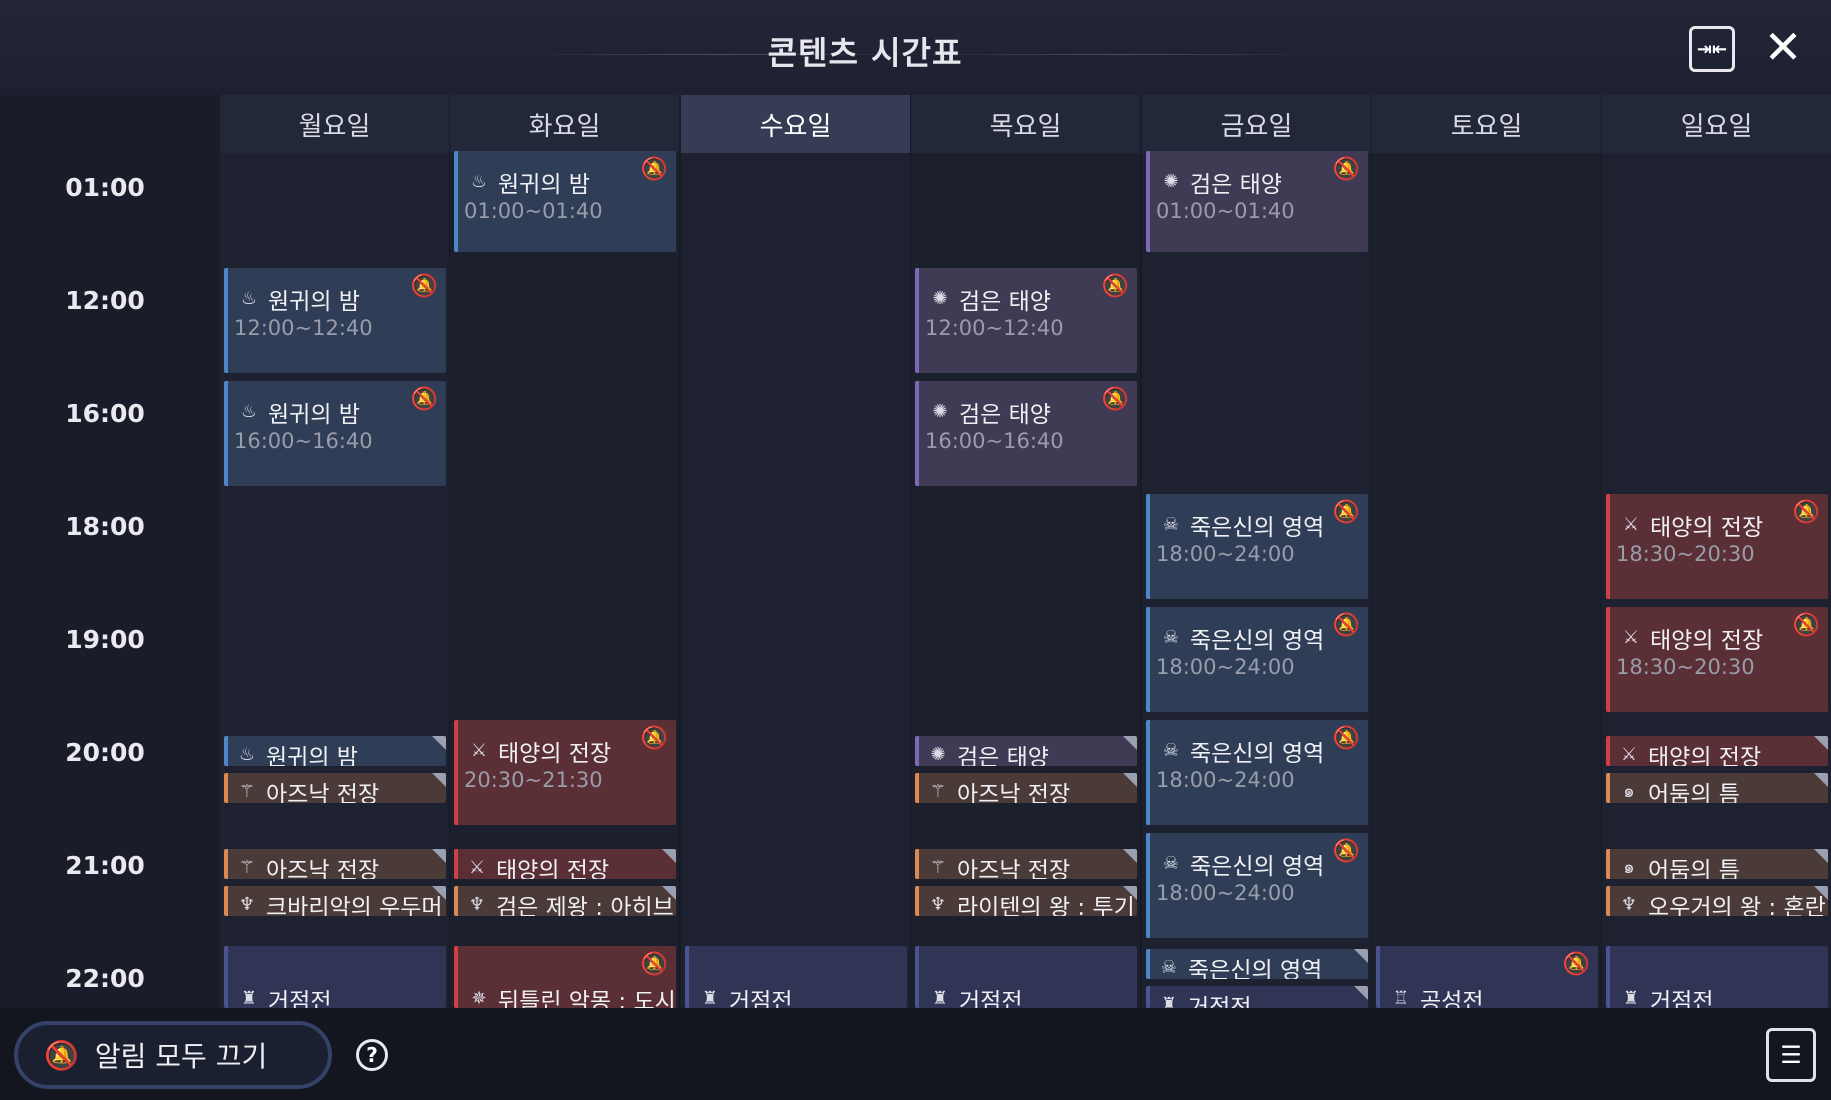  I want to click on schedule-event: ✺ 검은 태양, so click(1026, 751).